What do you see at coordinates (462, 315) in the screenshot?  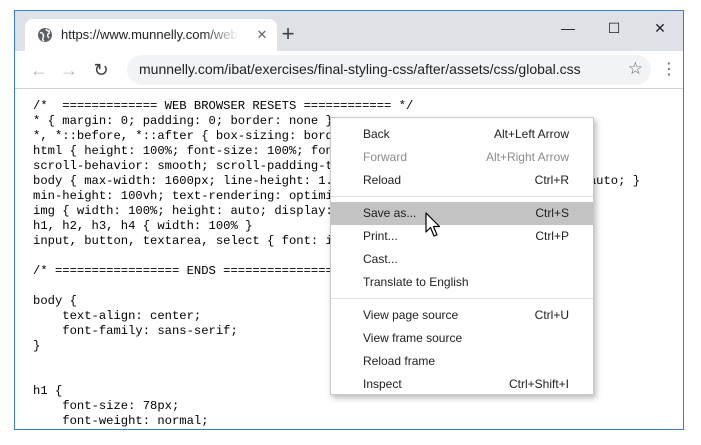 I see `menu-item-view-page-source: View page source Ctrl+U` at bounding box center [462, 315].